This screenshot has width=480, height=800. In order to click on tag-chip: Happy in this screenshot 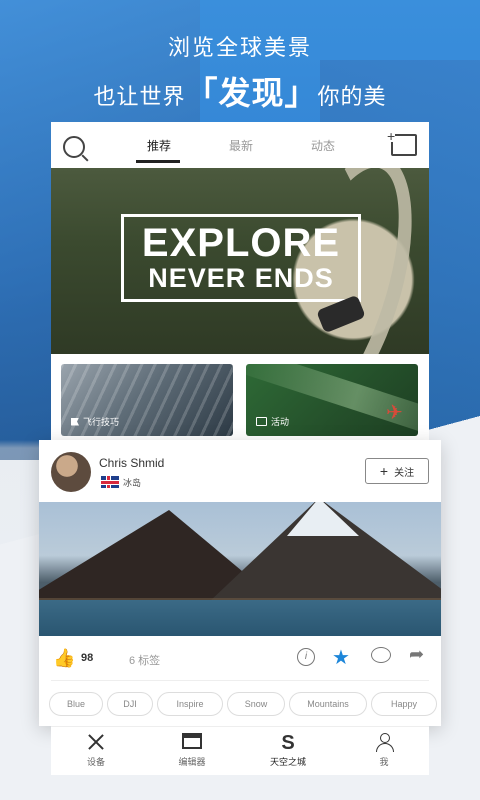, I will do `click(404, 704)`.